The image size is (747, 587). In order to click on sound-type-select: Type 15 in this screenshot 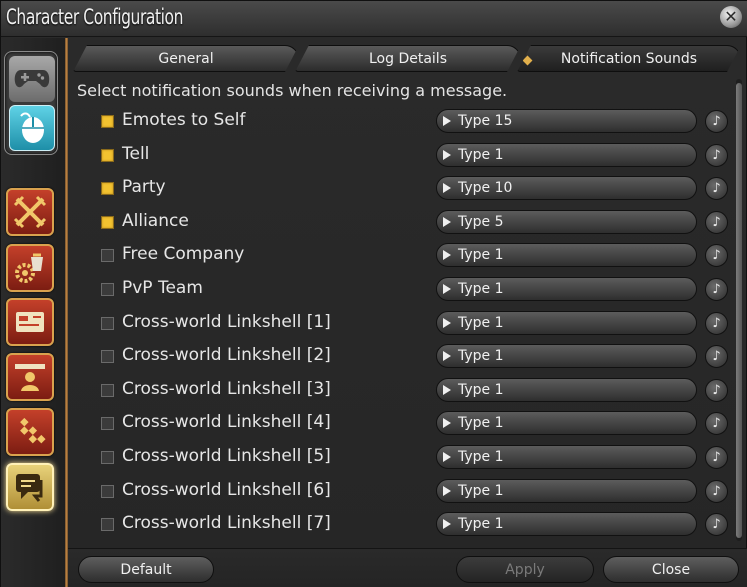, I will do `click(566, 121)`.